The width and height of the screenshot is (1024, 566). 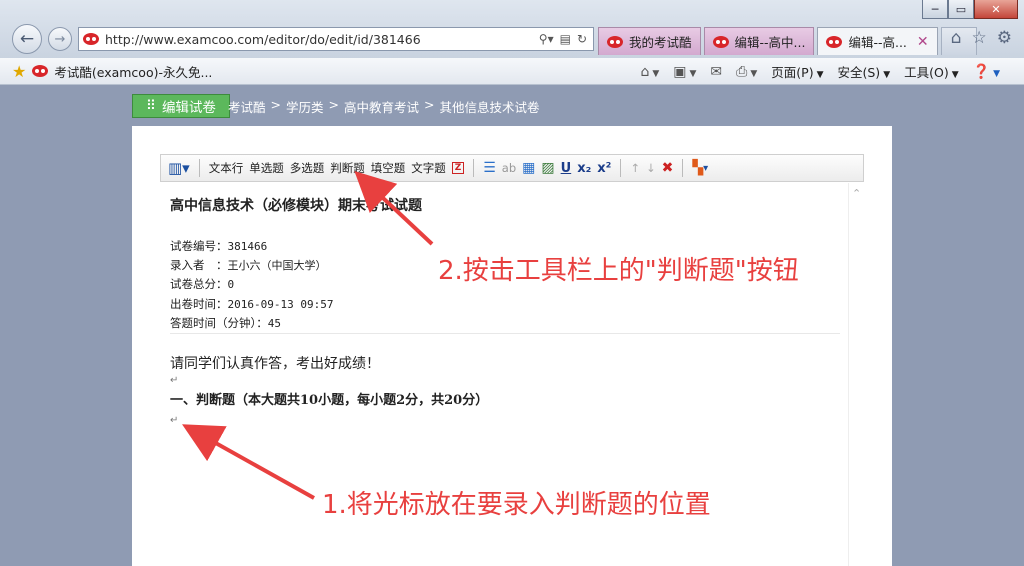 What do you see at coordinates (864, 71) in the screenshot?
I see `safety-menu: 安全(S) ▼` at bounding box center [864, 71].